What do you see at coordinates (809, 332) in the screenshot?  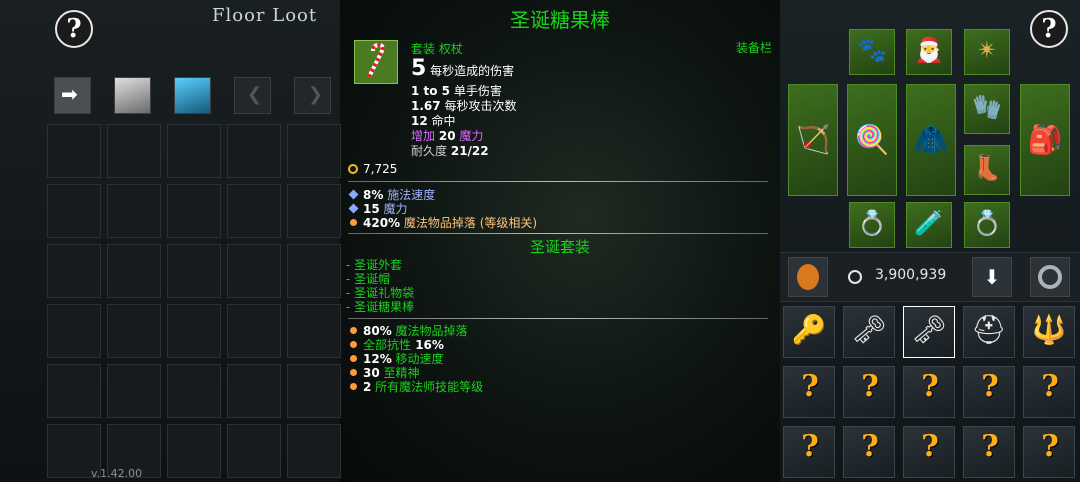 I see `inventory-slot: 🔑` at bounding box center [809, 332].